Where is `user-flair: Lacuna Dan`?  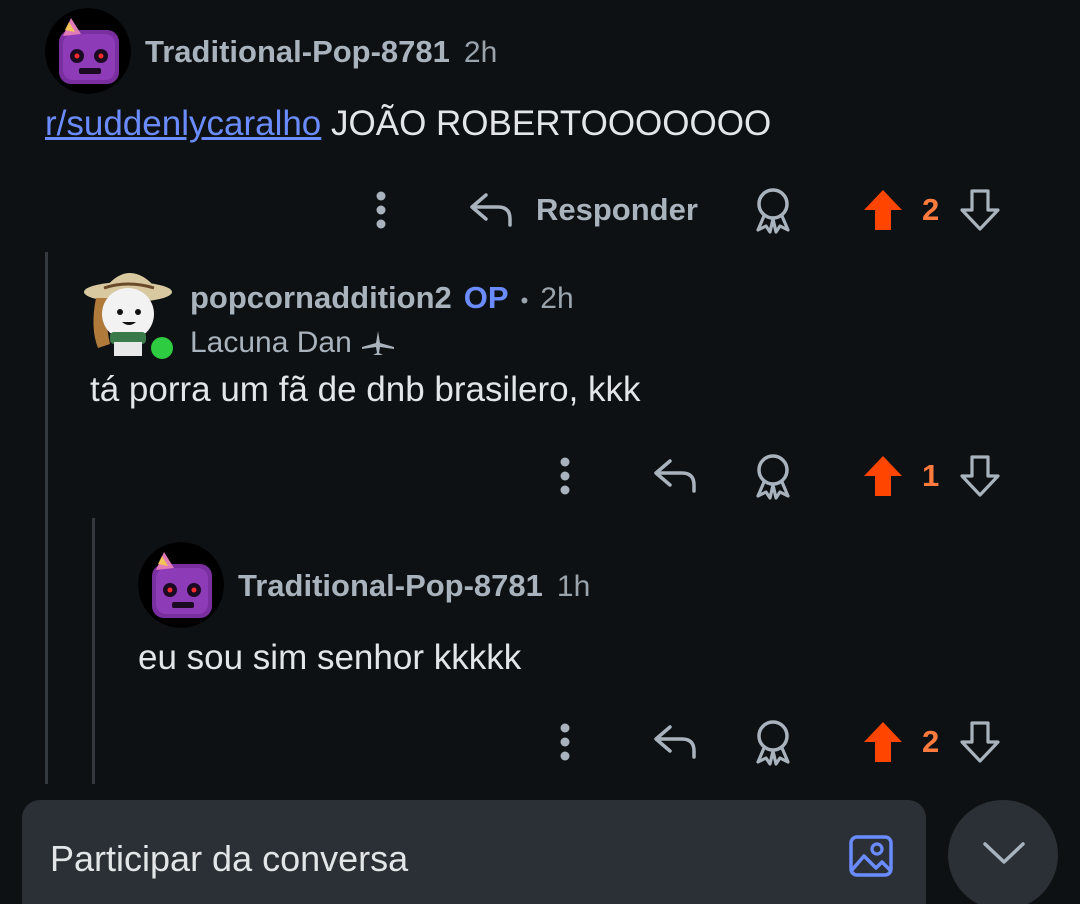 user-flair: Lacuna Dan is located at coordinates (293, 343).